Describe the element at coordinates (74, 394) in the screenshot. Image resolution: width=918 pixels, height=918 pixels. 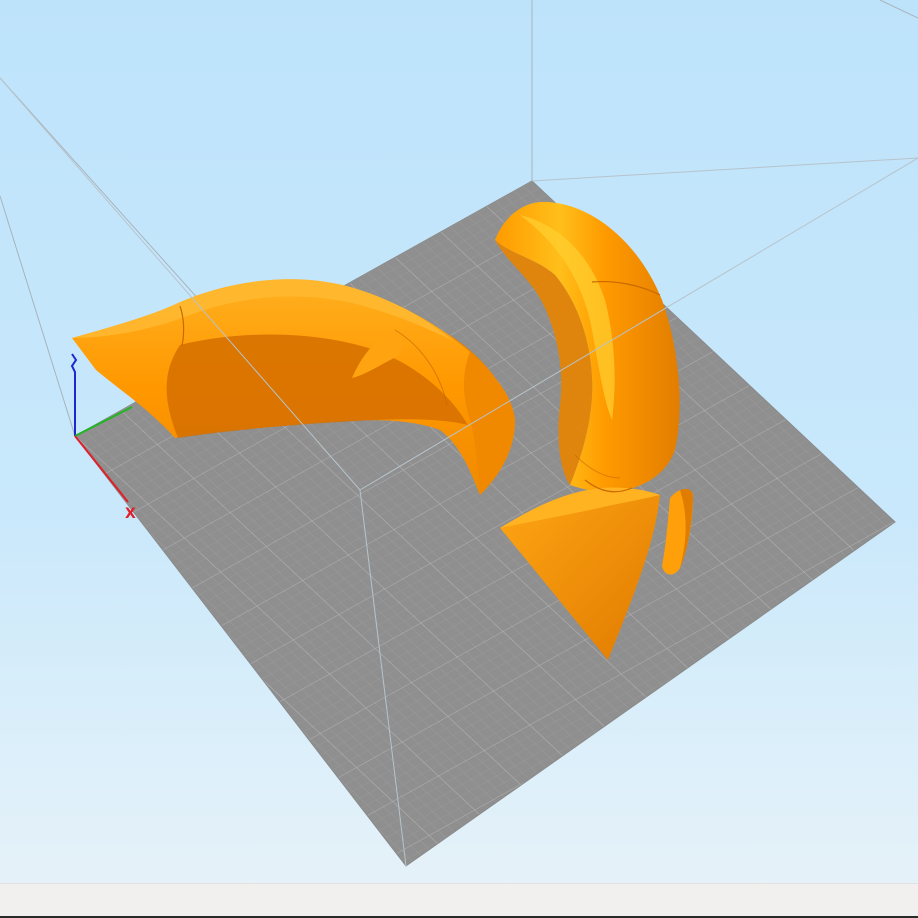
I see `z-axis-line` at that location.